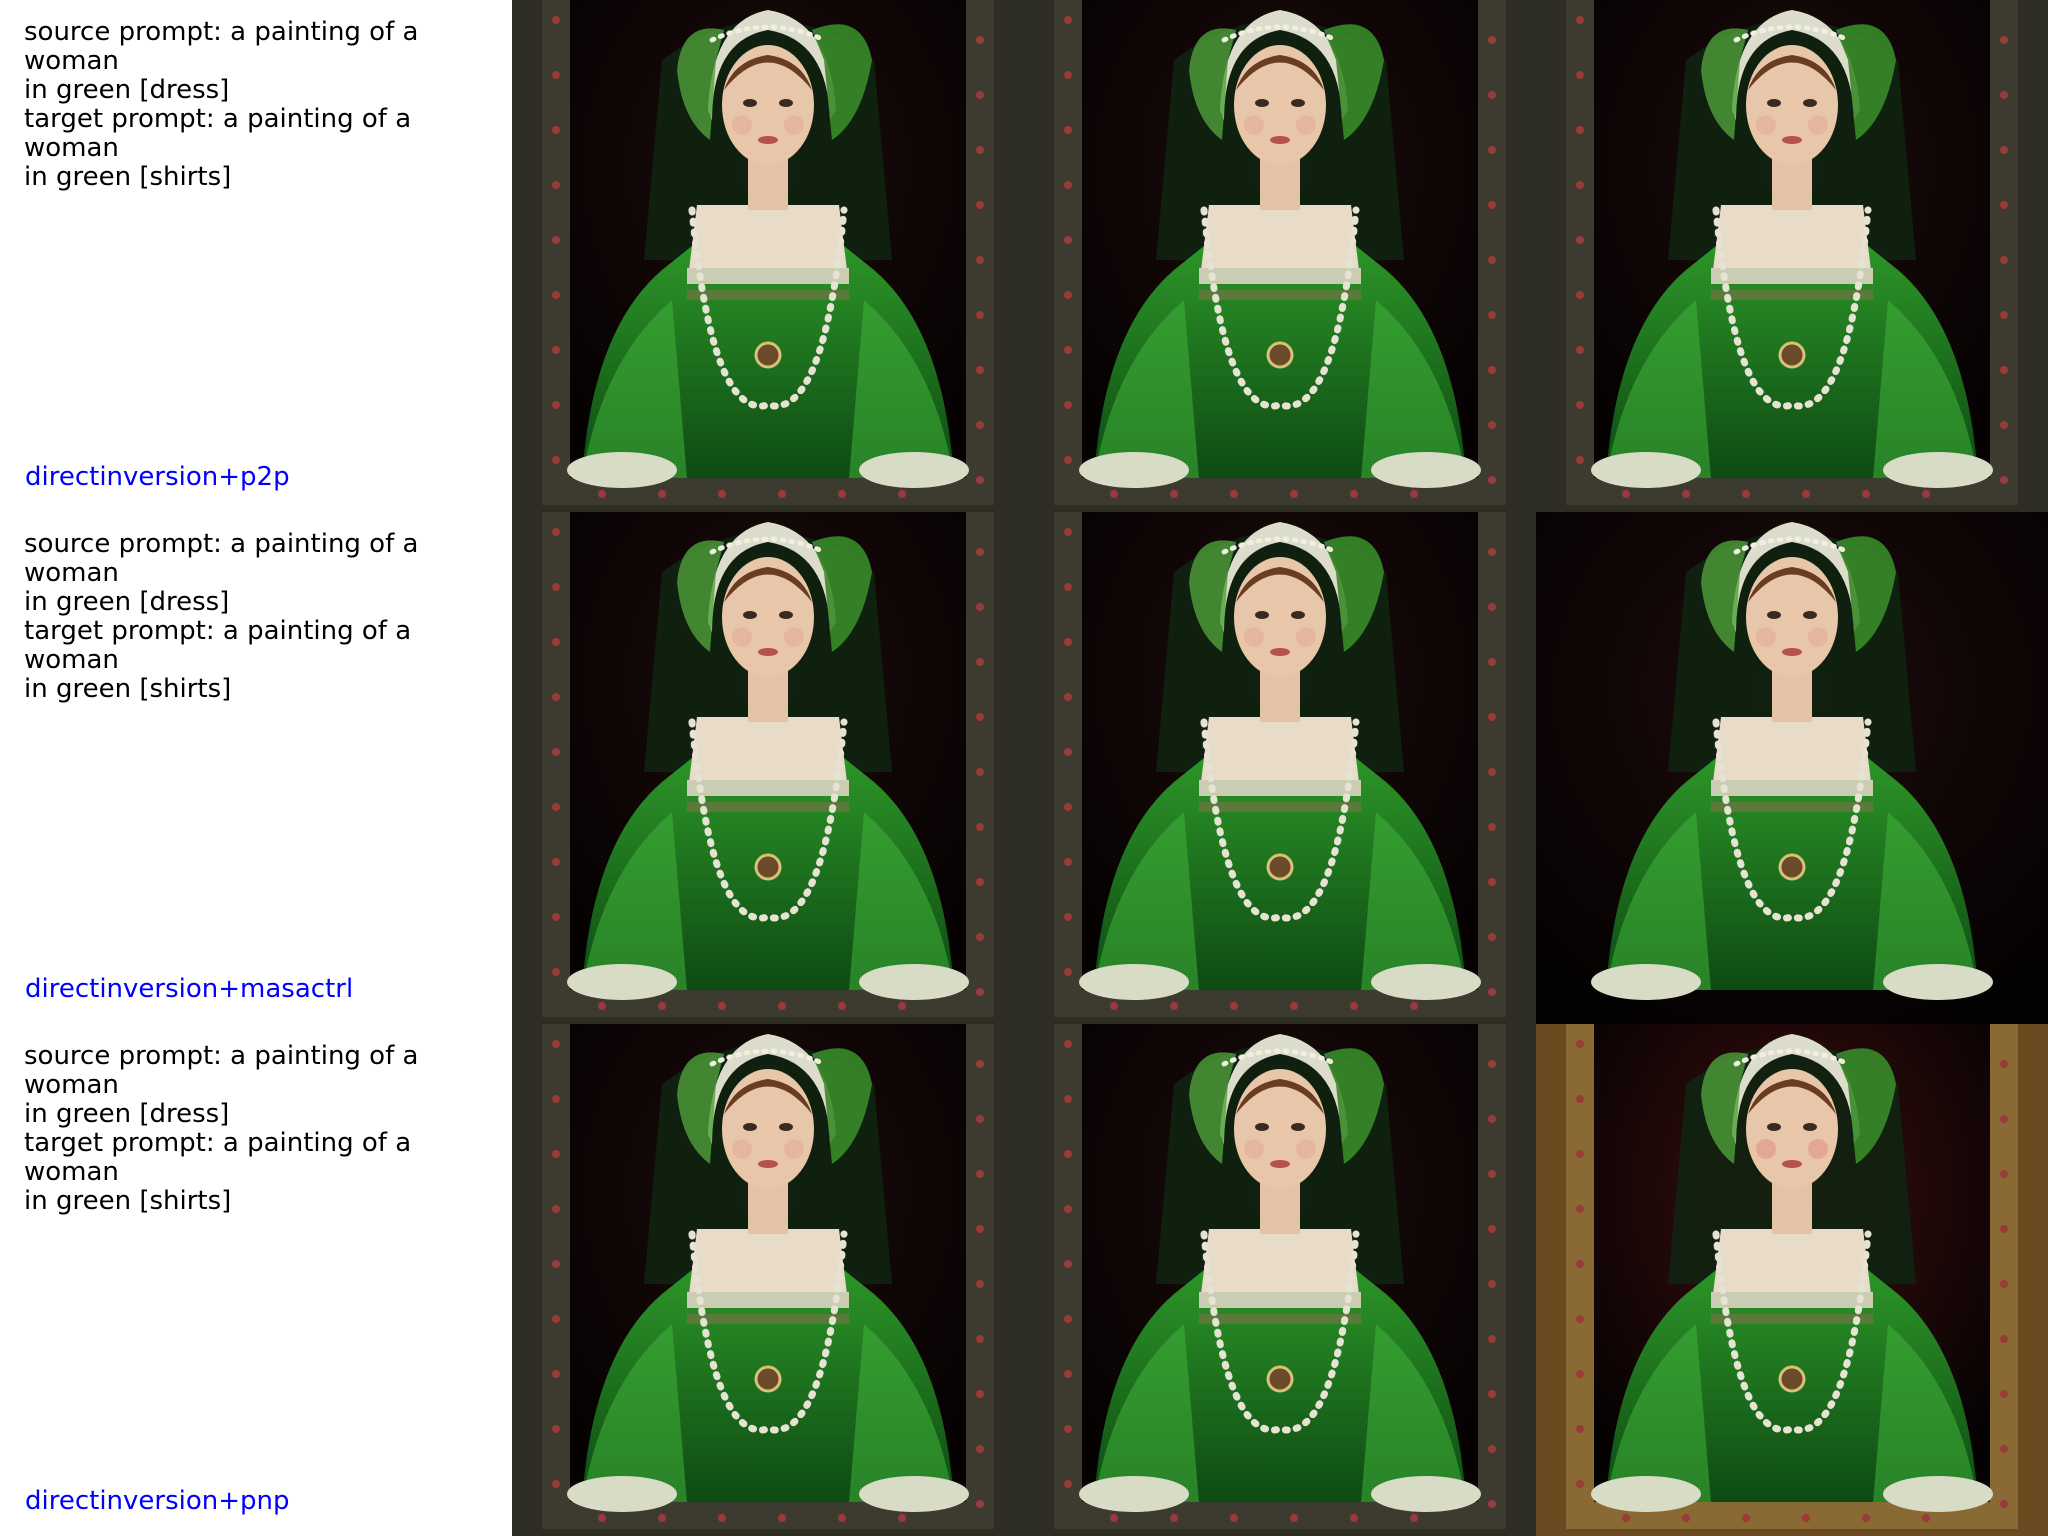 This screenshot has width=2048, height=1536. What do you see at coordinates (157, 477) in the screenshot?
I see `method-label: directinversion+p2p` at bounding box center [157, 477].